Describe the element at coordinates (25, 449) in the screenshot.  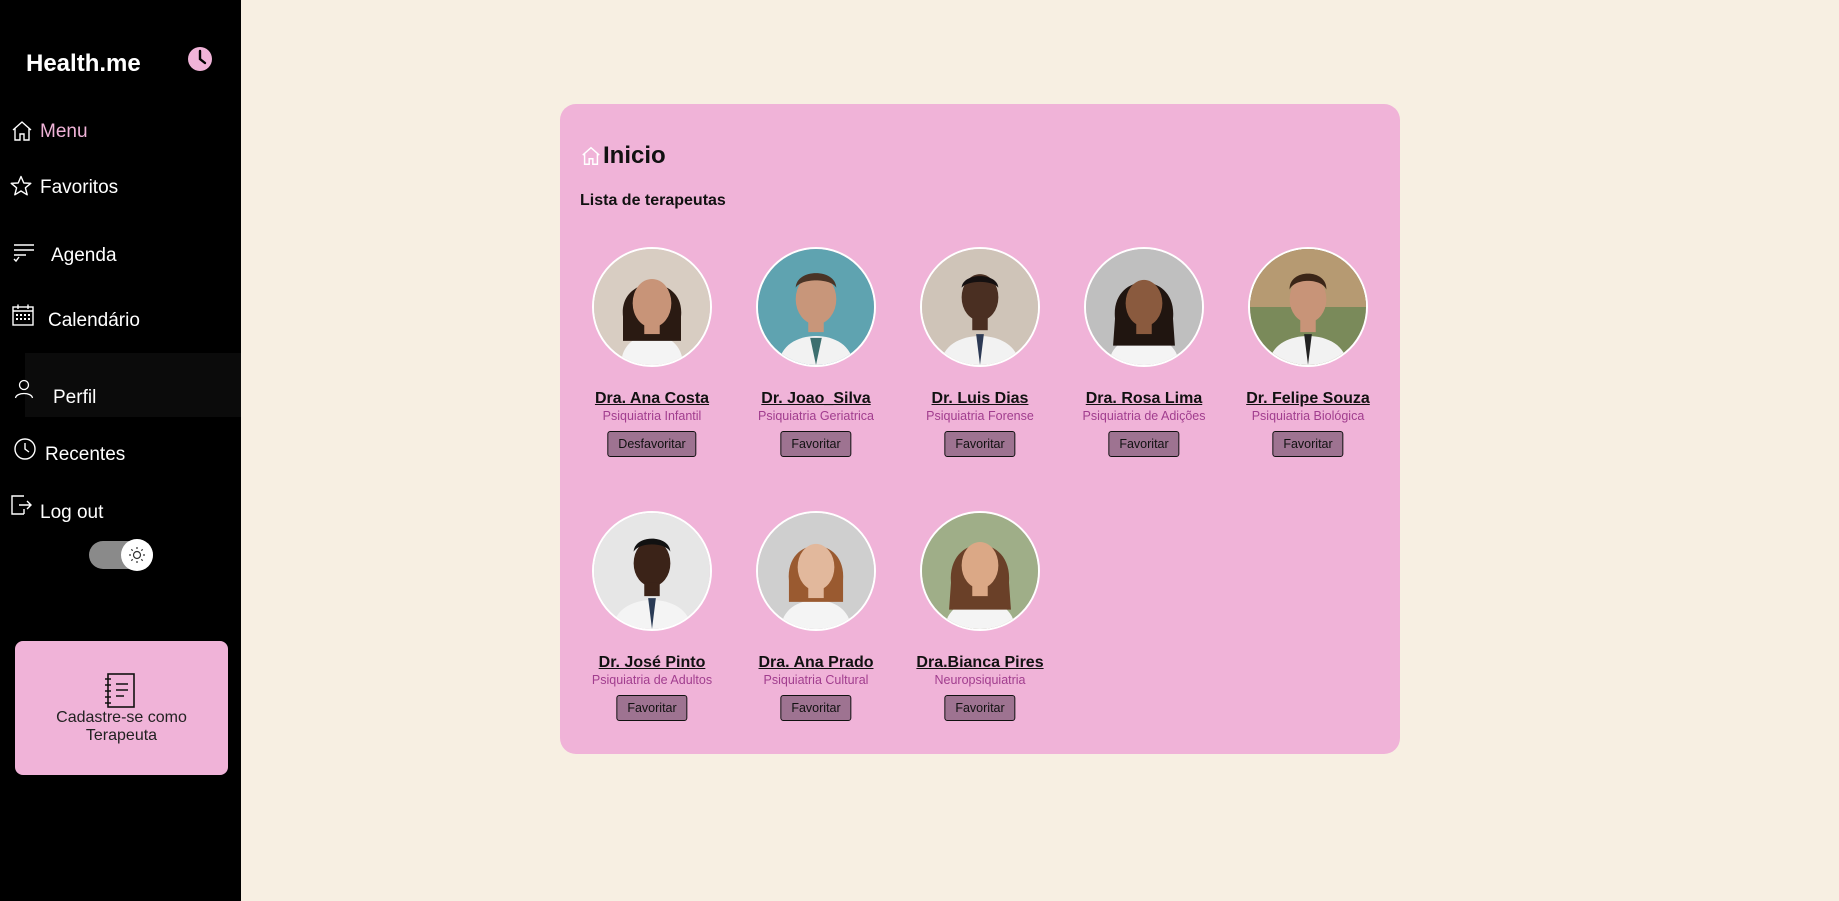
I see `clock-icon` at that location.